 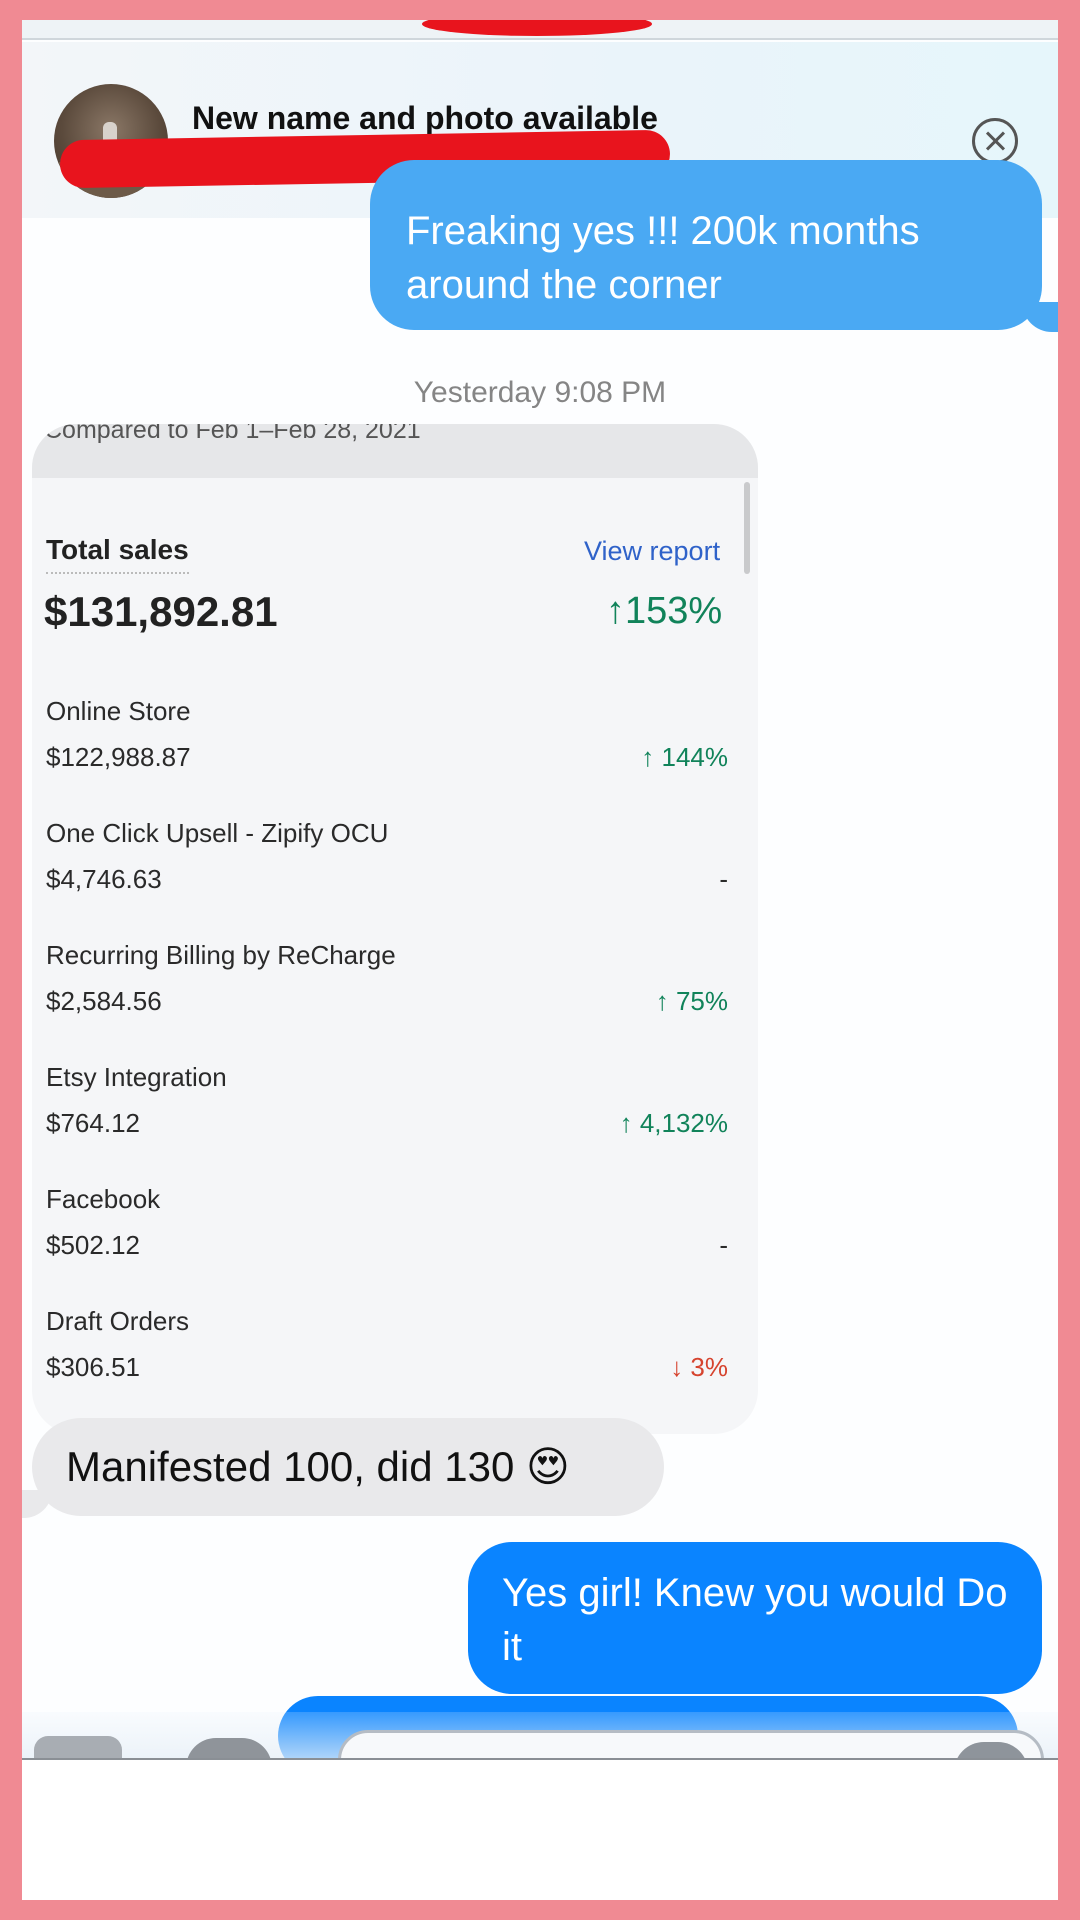 What do you see at coordinates (118, 757) in the screenshot?
I see `channel-value: $122,988.87` at bounding box center [118, 757].